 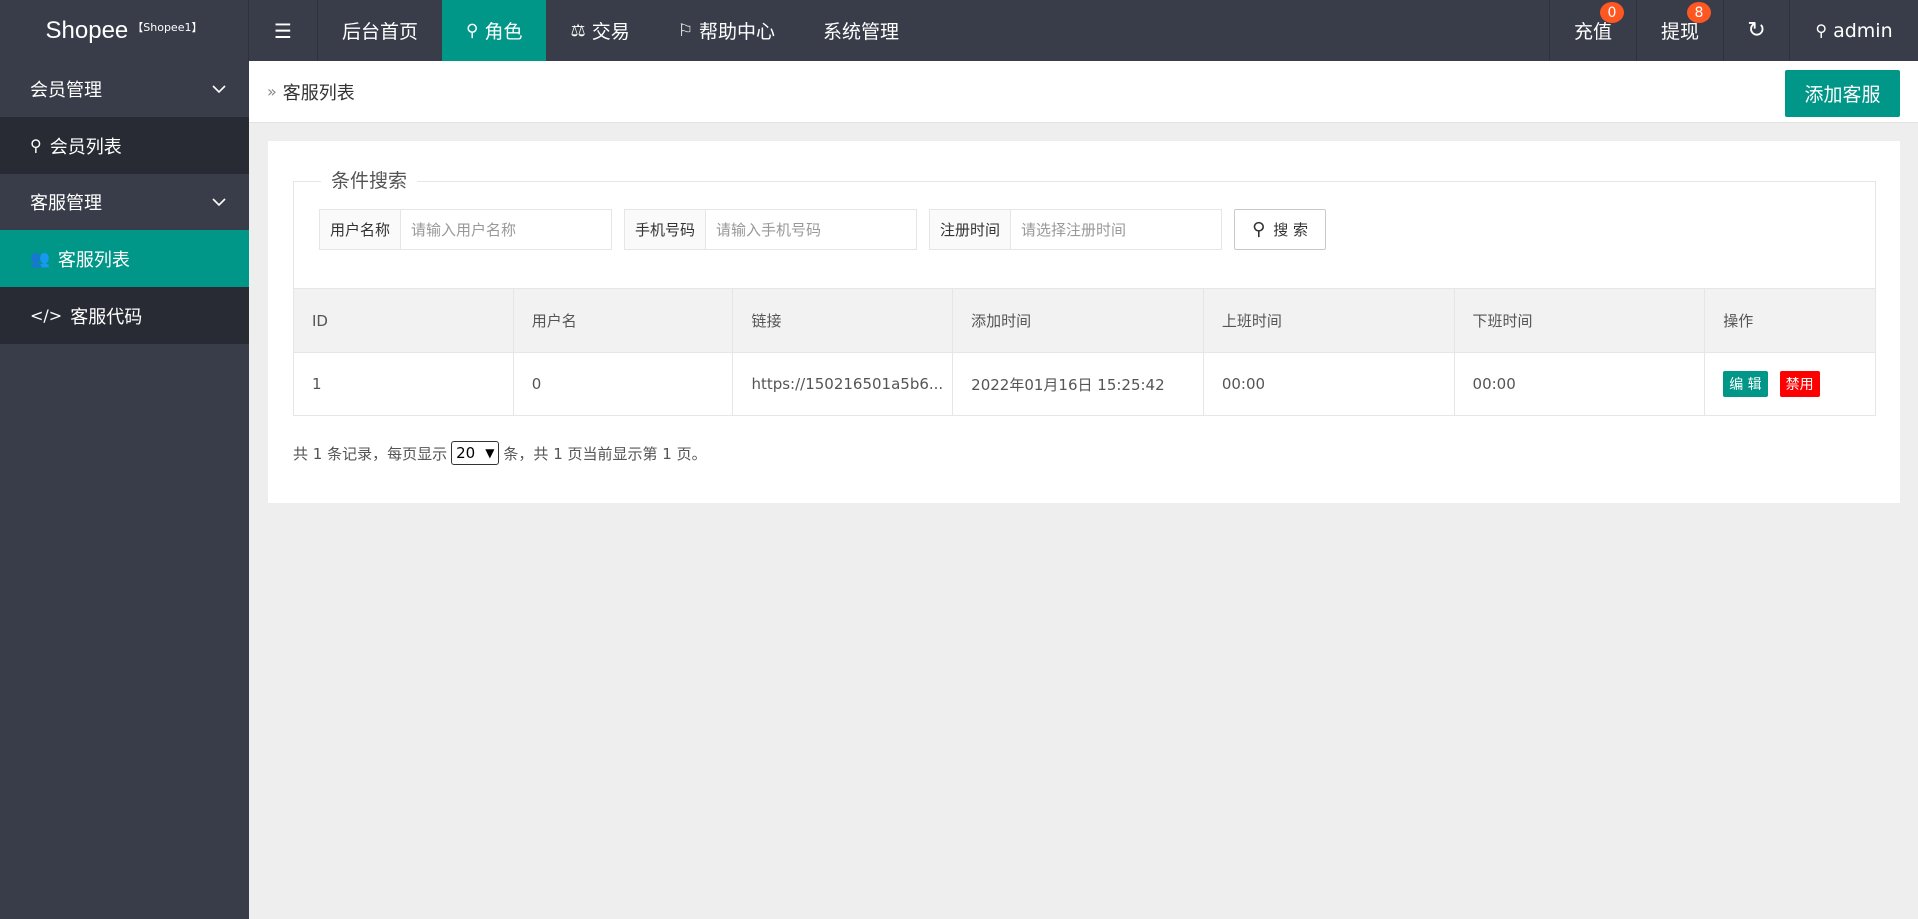 I want to click on cell-added: 2022年01月16日 15:25:42, so click(x=1078, y=384).